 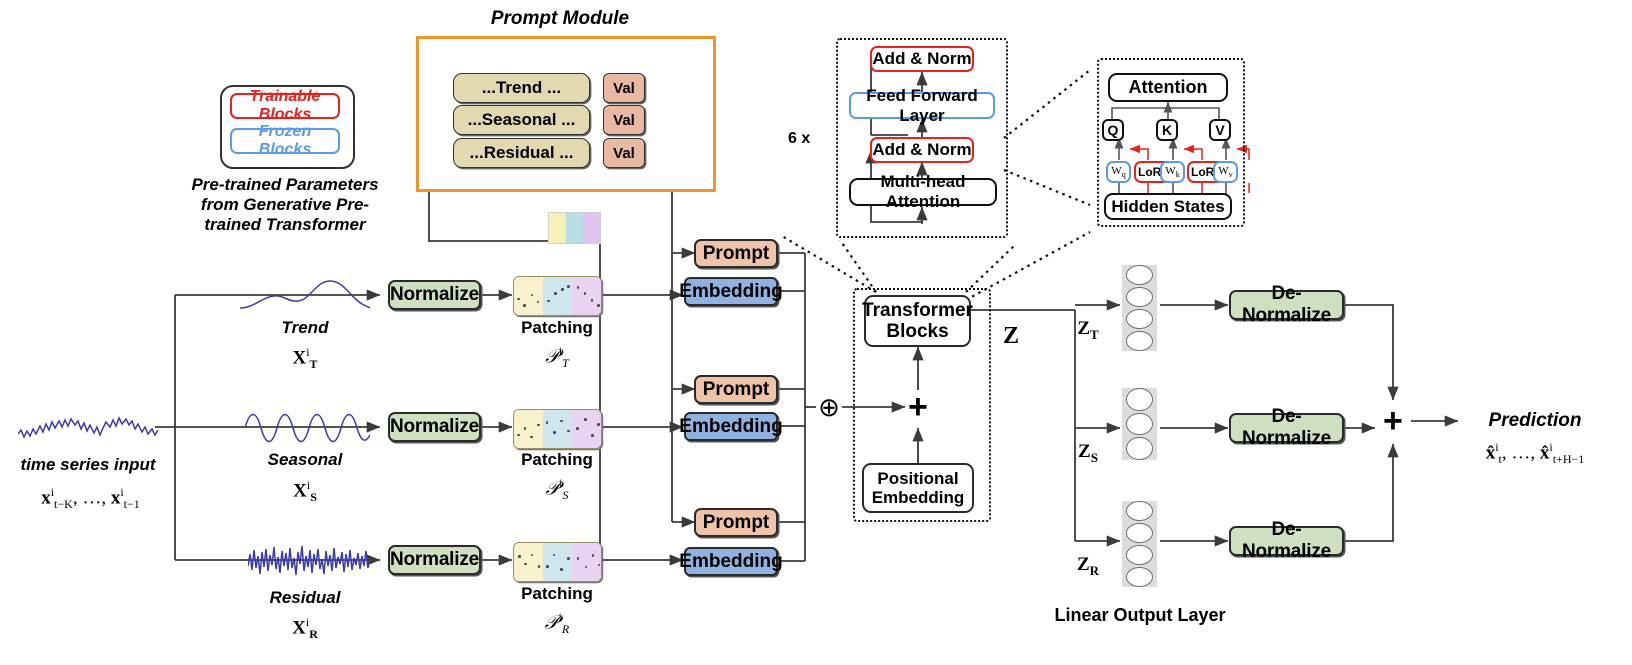 I want to click on normalize-residual: Normalize, so click(x=434, y=560).